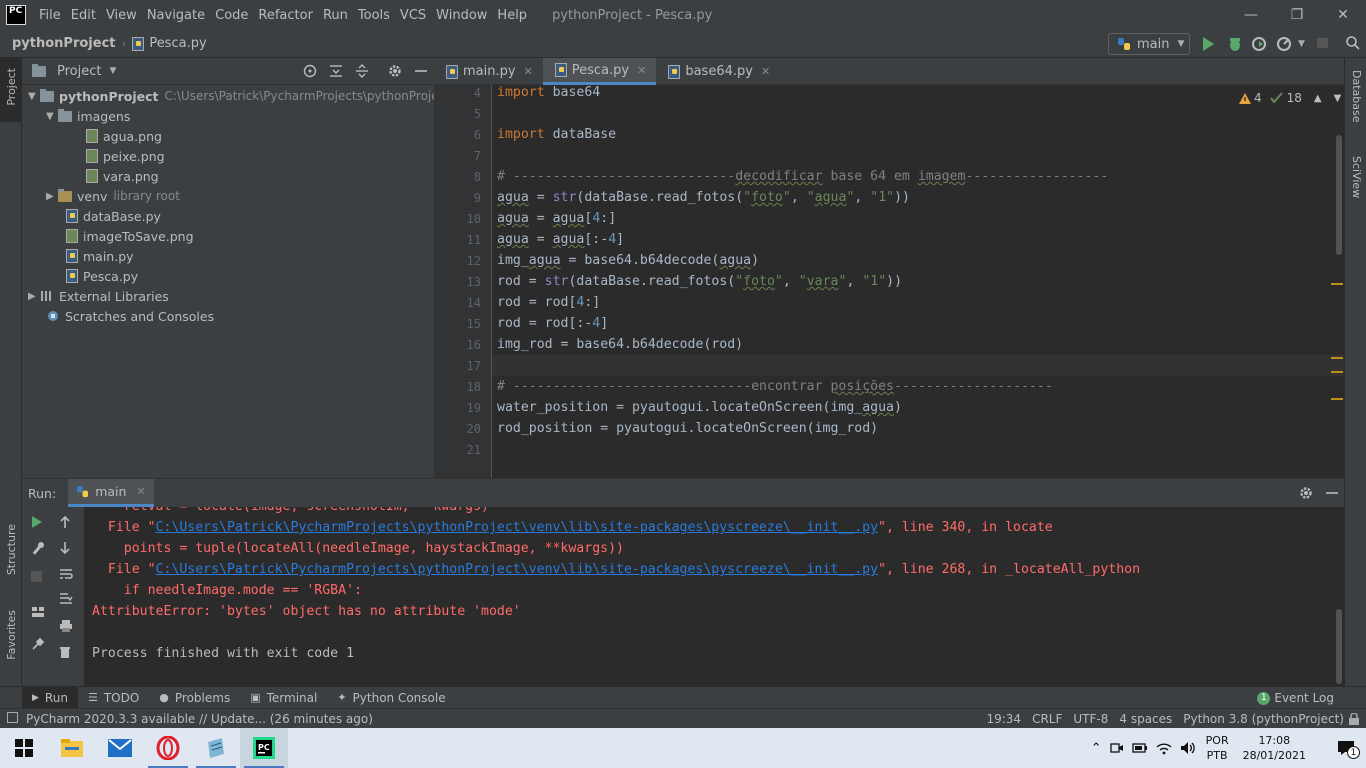 The height and width of the screenshot is (768, 1366). Describe the element at coordinates (38, 612) in the screenshot. I see `layout-icon` at that location.